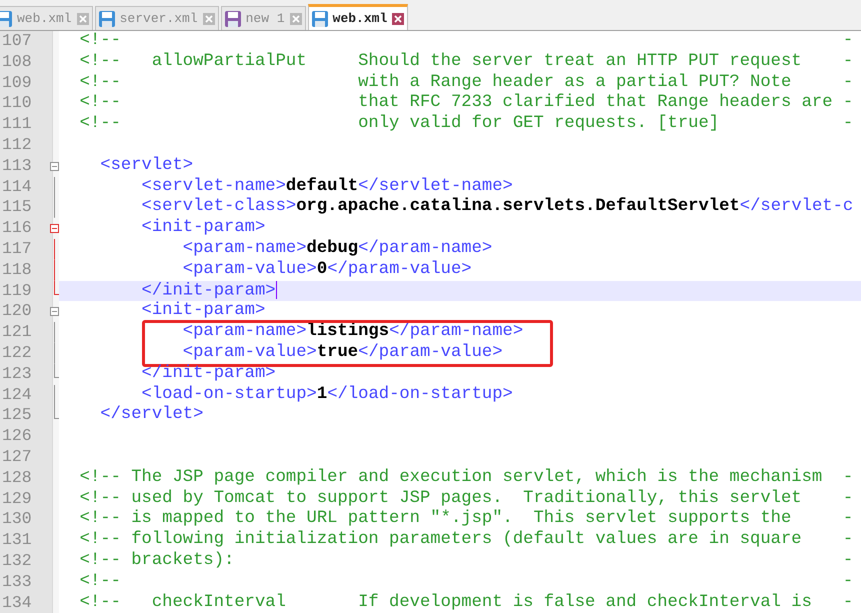 The height and width of the screenshot is (613, 861). Describe the element at coordinates (466, 602) in the screenshot. I see `code-line: <!-- checkInterval If development is false and checkInterval is -` at that location.